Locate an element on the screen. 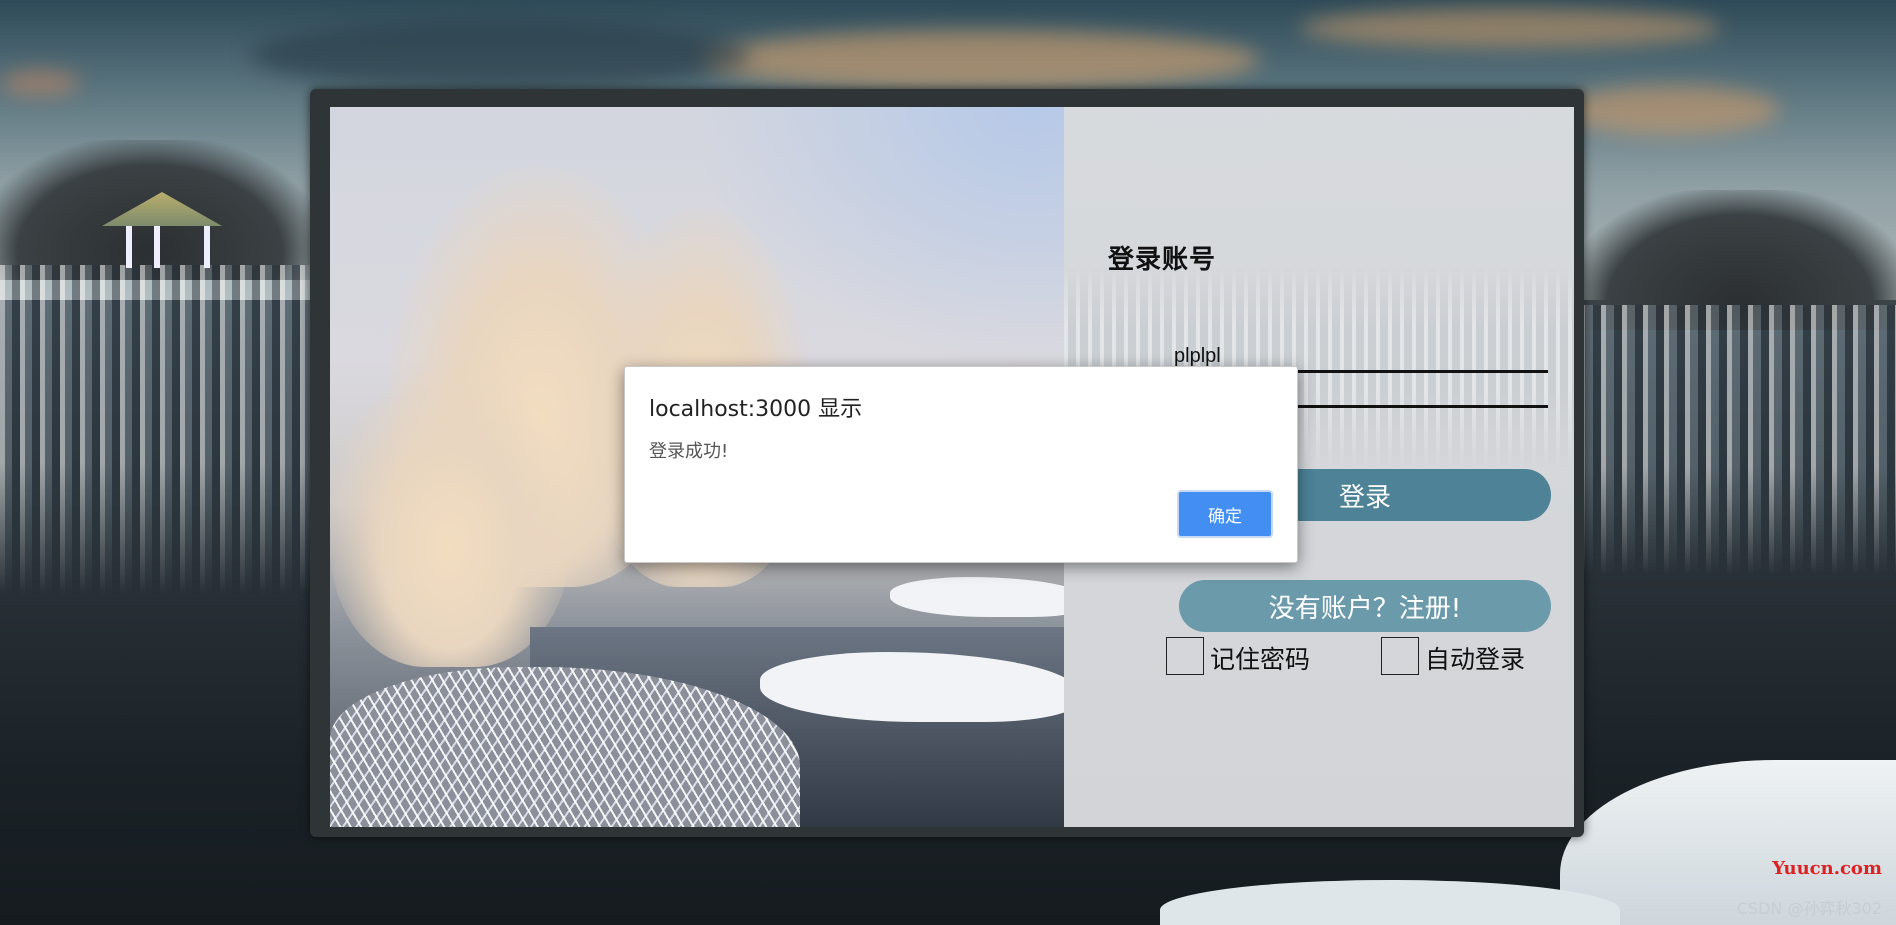  auto-login-checkbox is located at coordinates (1400, 656).